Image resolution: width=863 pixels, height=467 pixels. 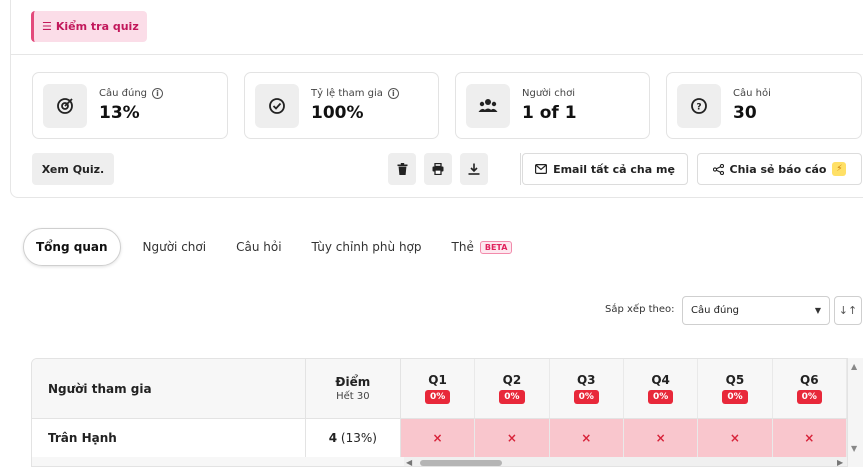 What do you see at coordinates (496, 247) in the screenshot?
I see `beta-badge: BETA` at bounding box center [496, 247].